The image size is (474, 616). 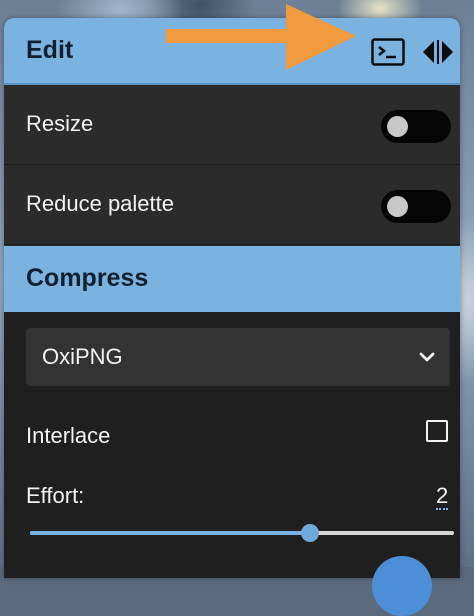 I want to click on slider-fill, so click(x=170, y=533).